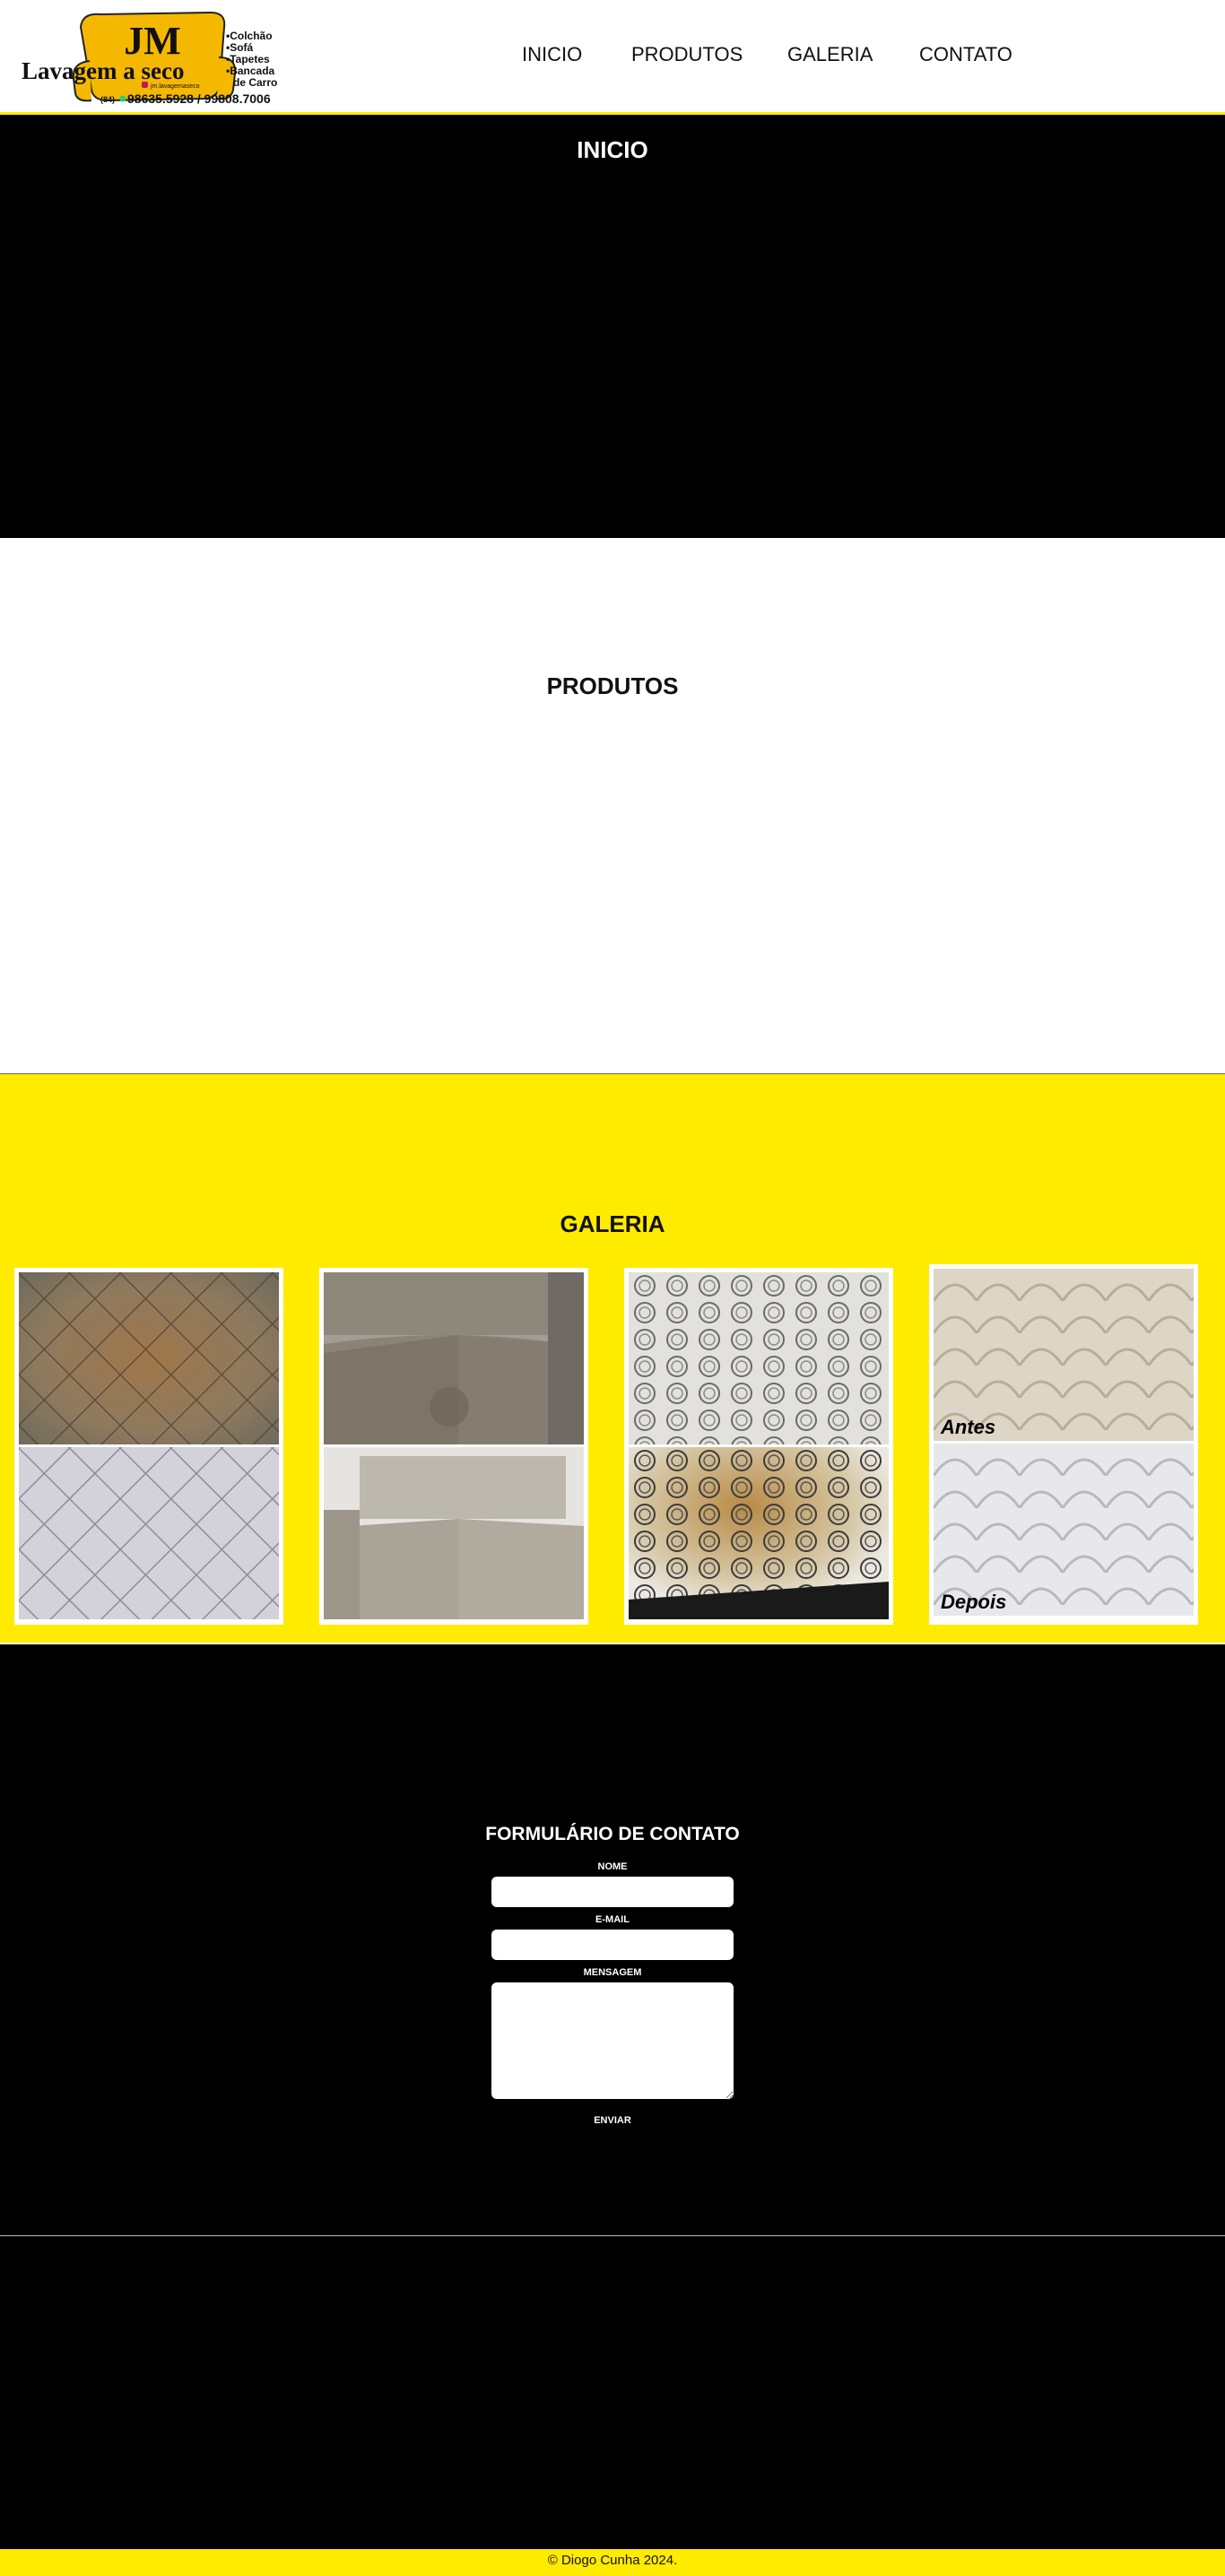 The image size is (1225, 2576). What do you see at coordinates (612, 149) in the screenshot?
I see `inicio-title: INICIO` at bounding box center [612, 149].